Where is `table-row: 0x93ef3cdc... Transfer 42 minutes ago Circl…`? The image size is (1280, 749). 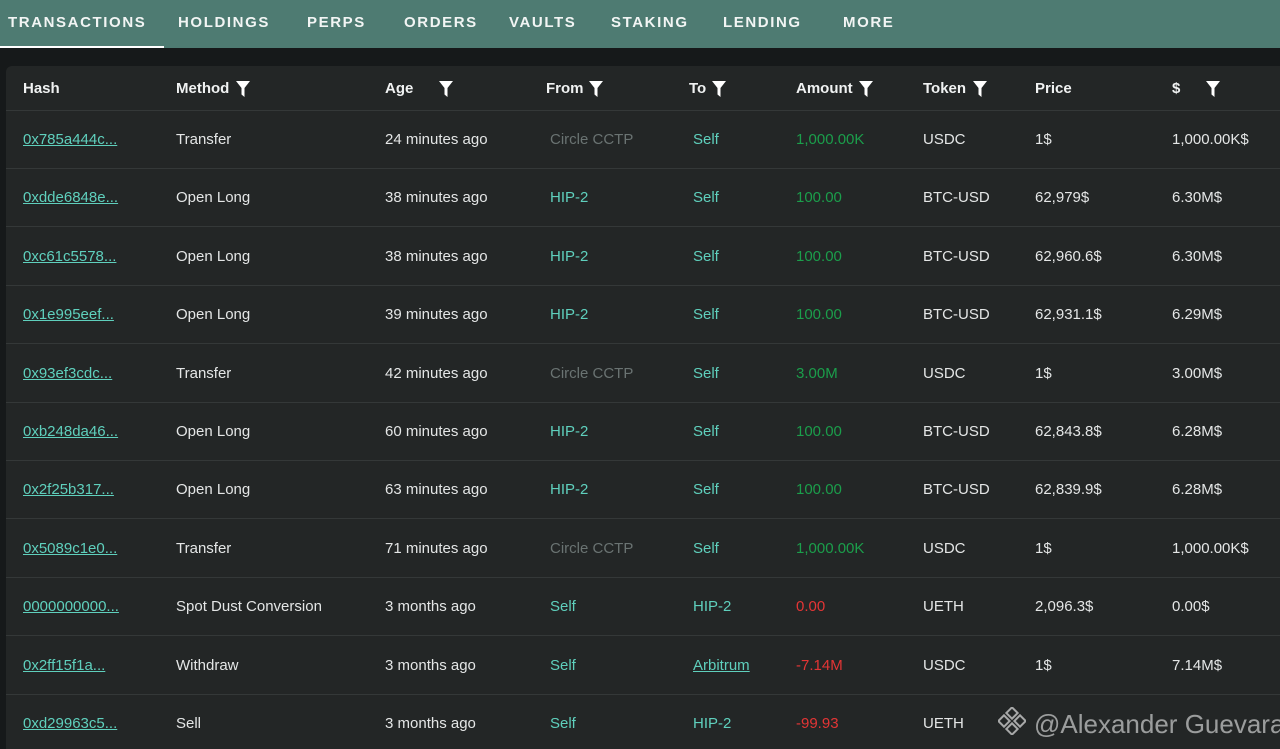 table-row: 0x93ef3cdc... Transfer 42 minutes ago Circl… is located at coordinates (643, 374).